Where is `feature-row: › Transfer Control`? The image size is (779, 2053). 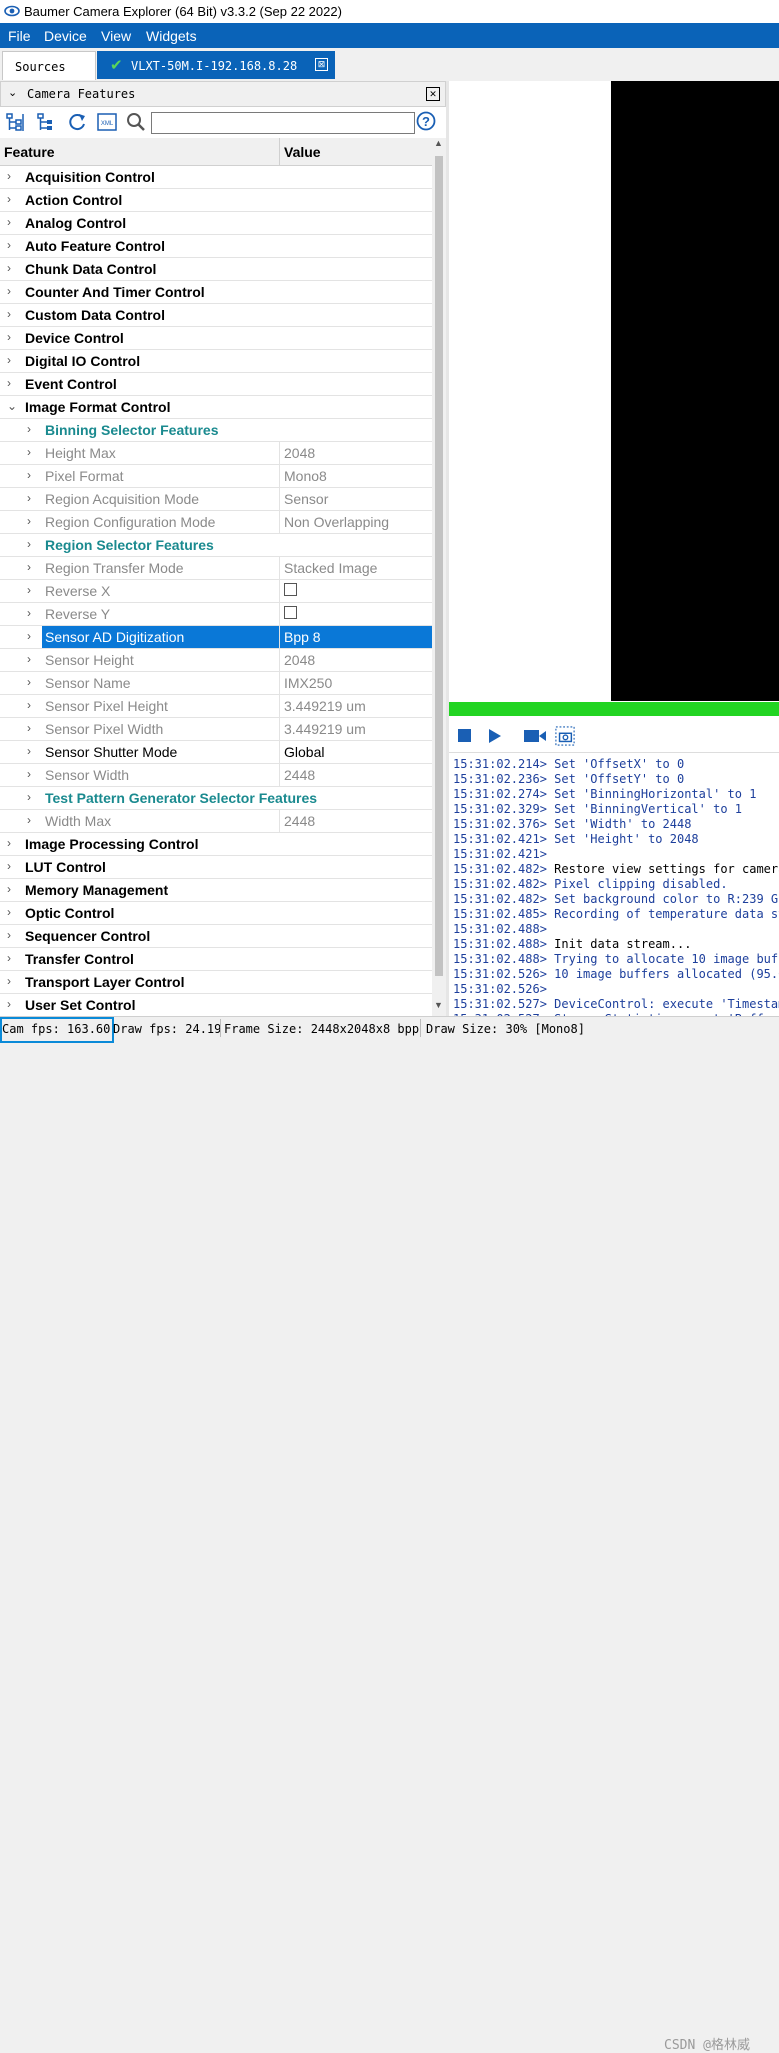 feature-row: › Transfer Control is located at coordinates (216, 959).